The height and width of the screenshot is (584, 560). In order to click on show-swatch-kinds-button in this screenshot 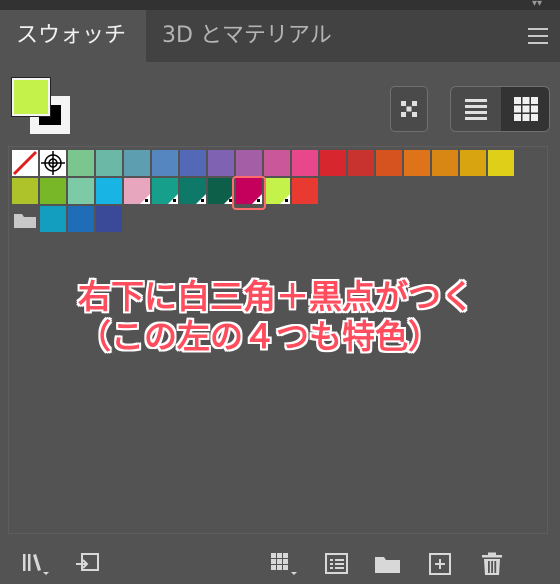, I will do `click(409, 109)`.